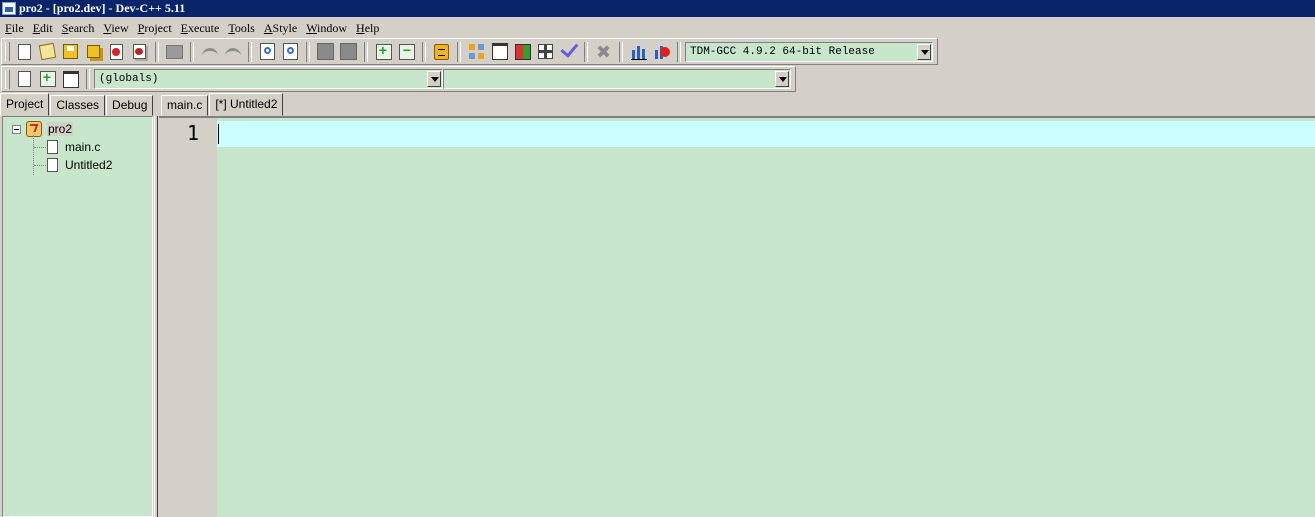  What do you see at coordinates (25, 104) in the screenshot?
I see `tab-project: Project` at bounding box center [25, 104].